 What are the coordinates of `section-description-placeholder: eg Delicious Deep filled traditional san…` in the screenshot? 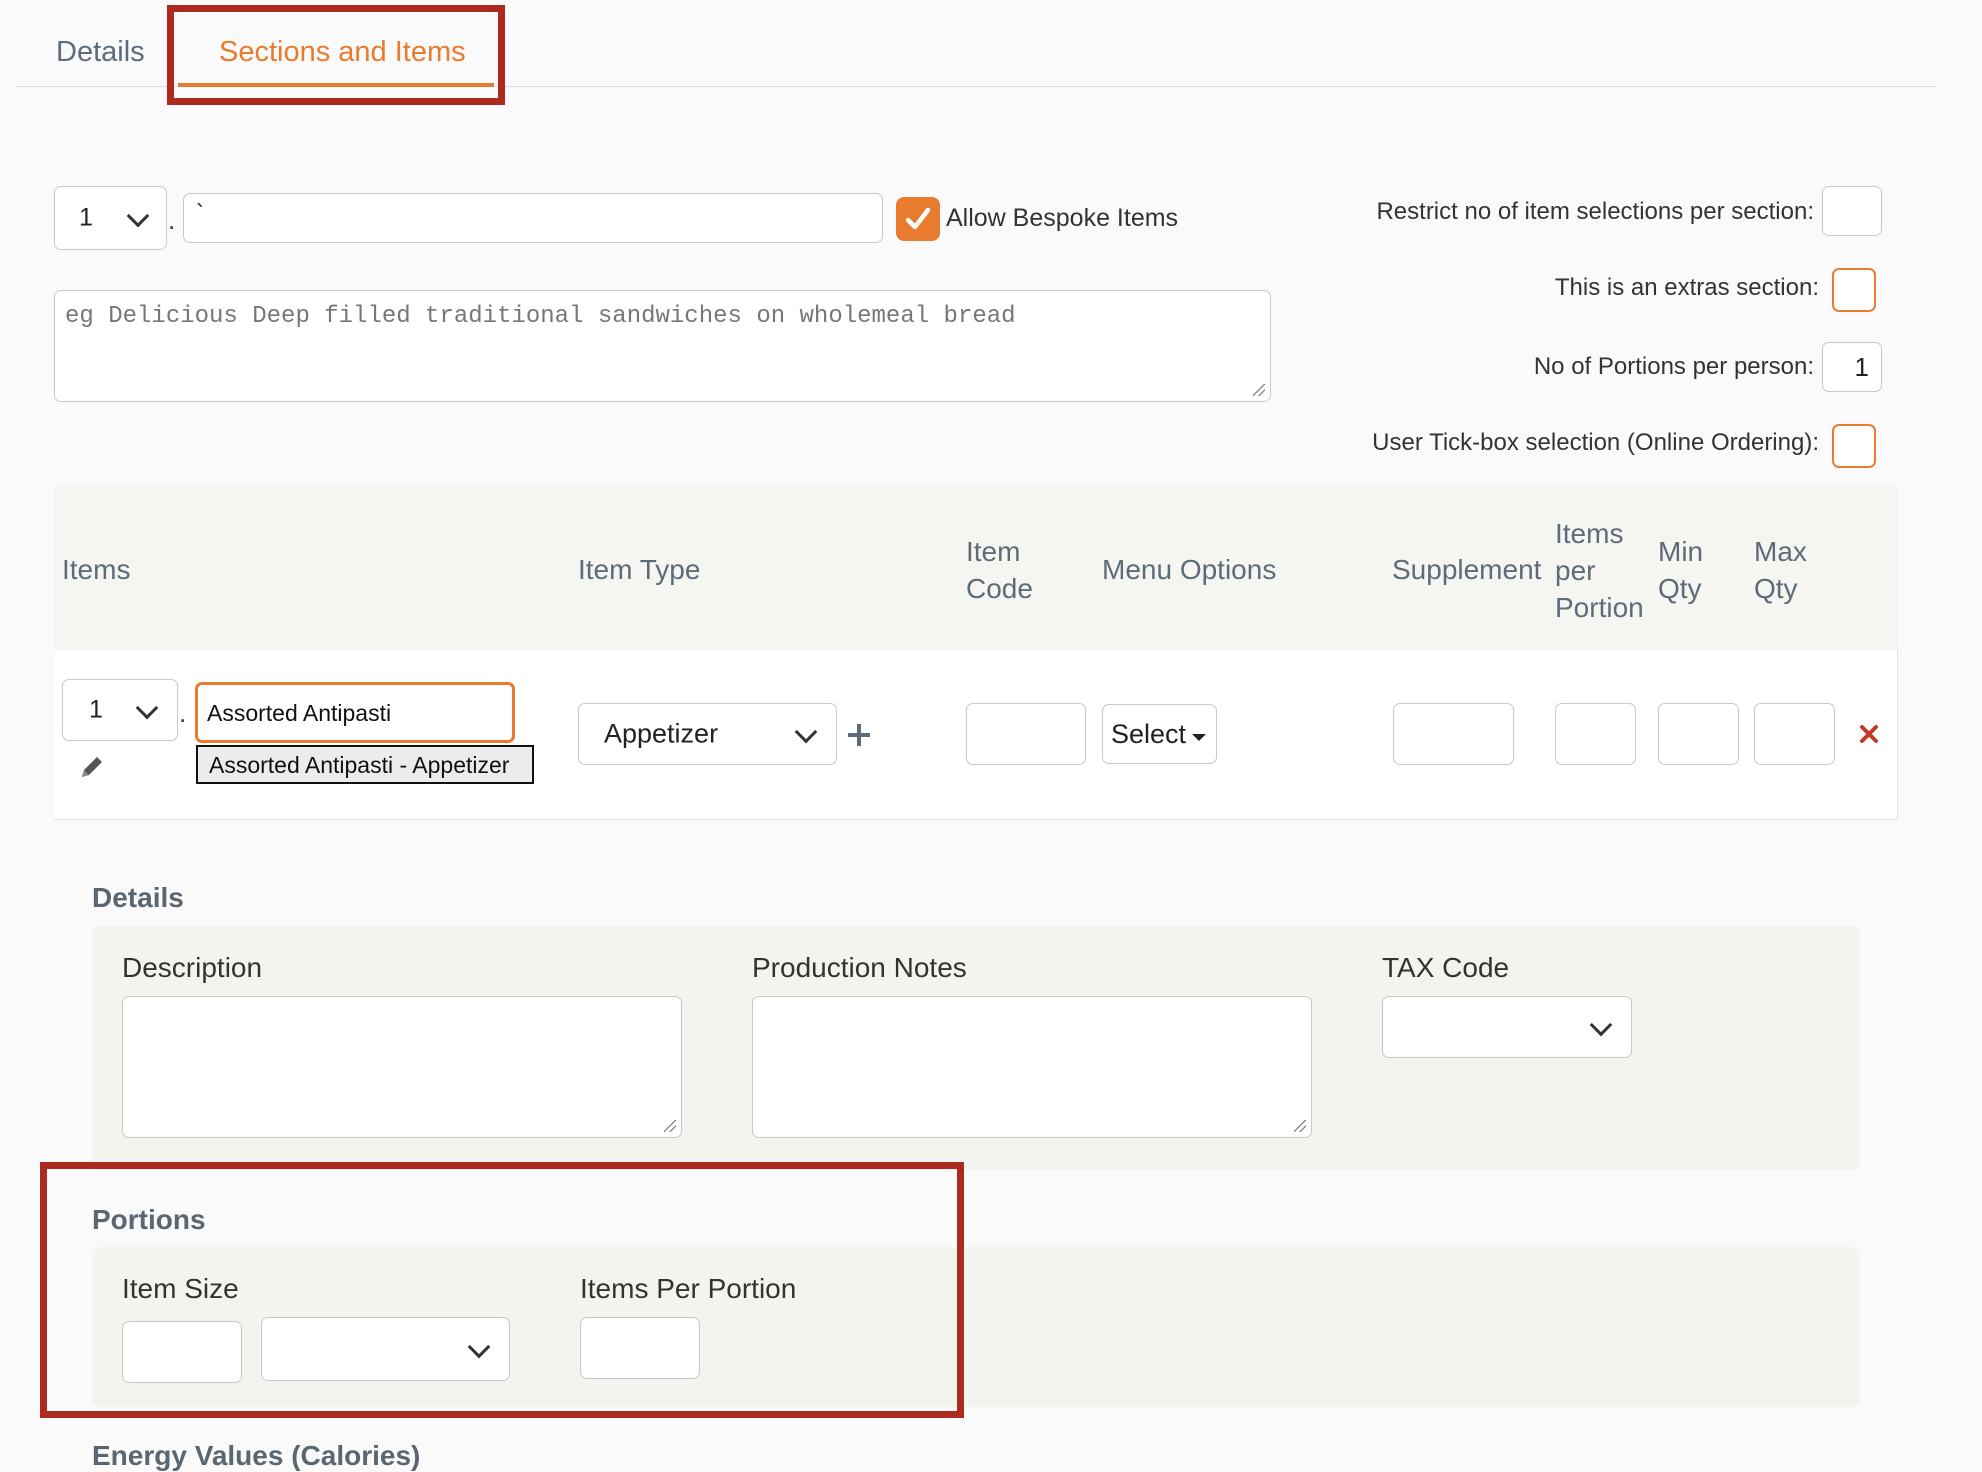 It's located at (540, 316).